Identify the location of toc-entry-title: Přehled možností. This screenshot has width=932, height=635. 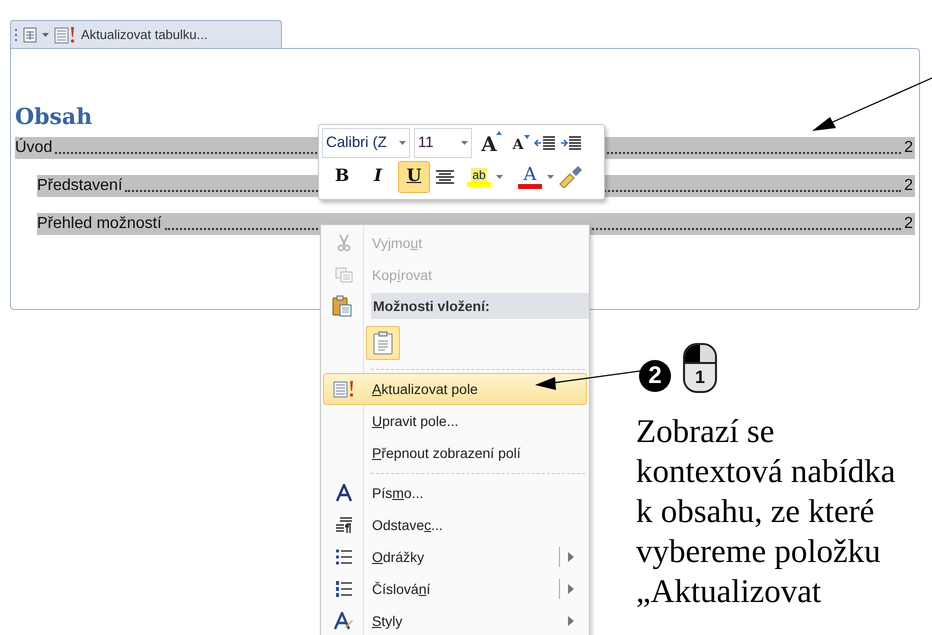
(99, 224).